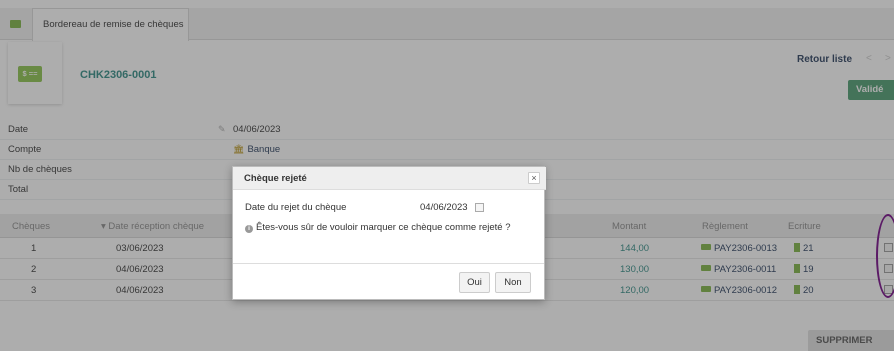  What do you see at coordinates (275, 178) in the screenshot?
I see `dialog-title: Chèque rejeté` at bounding box center [275, 178].